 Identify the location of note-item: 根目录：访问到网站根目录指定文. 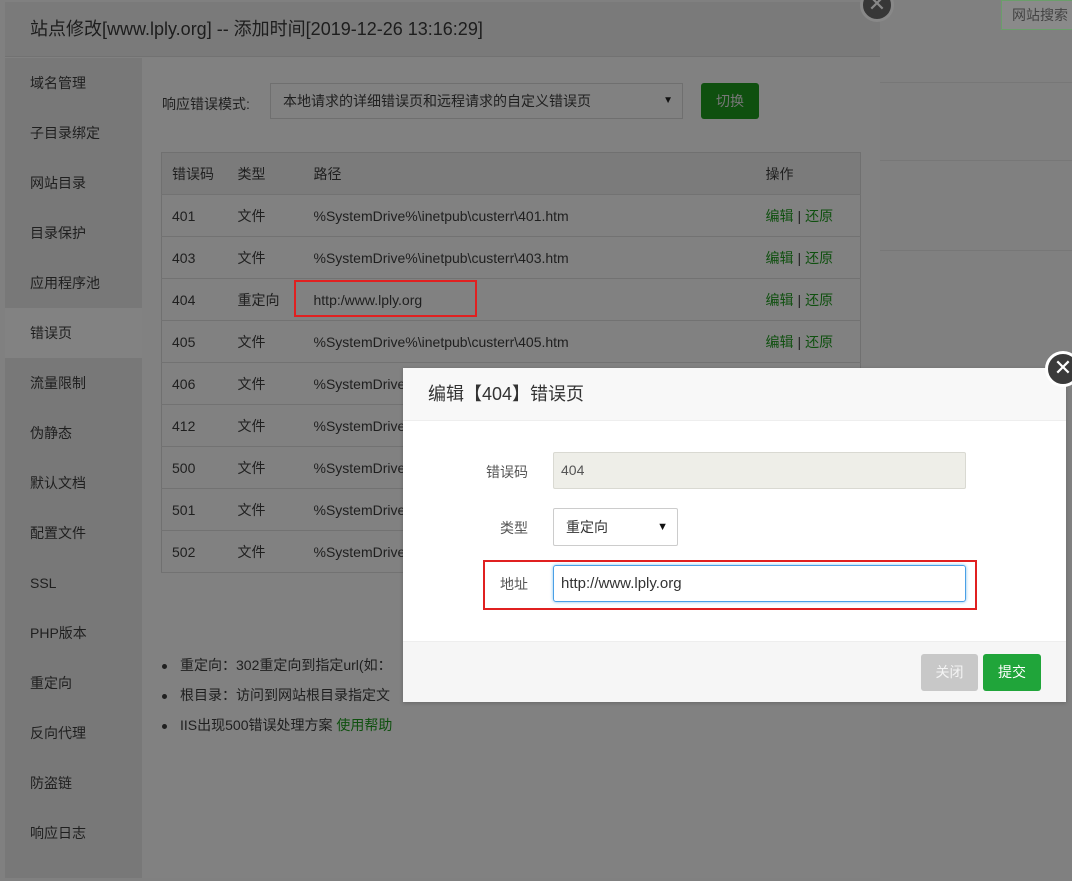
(277, 695).